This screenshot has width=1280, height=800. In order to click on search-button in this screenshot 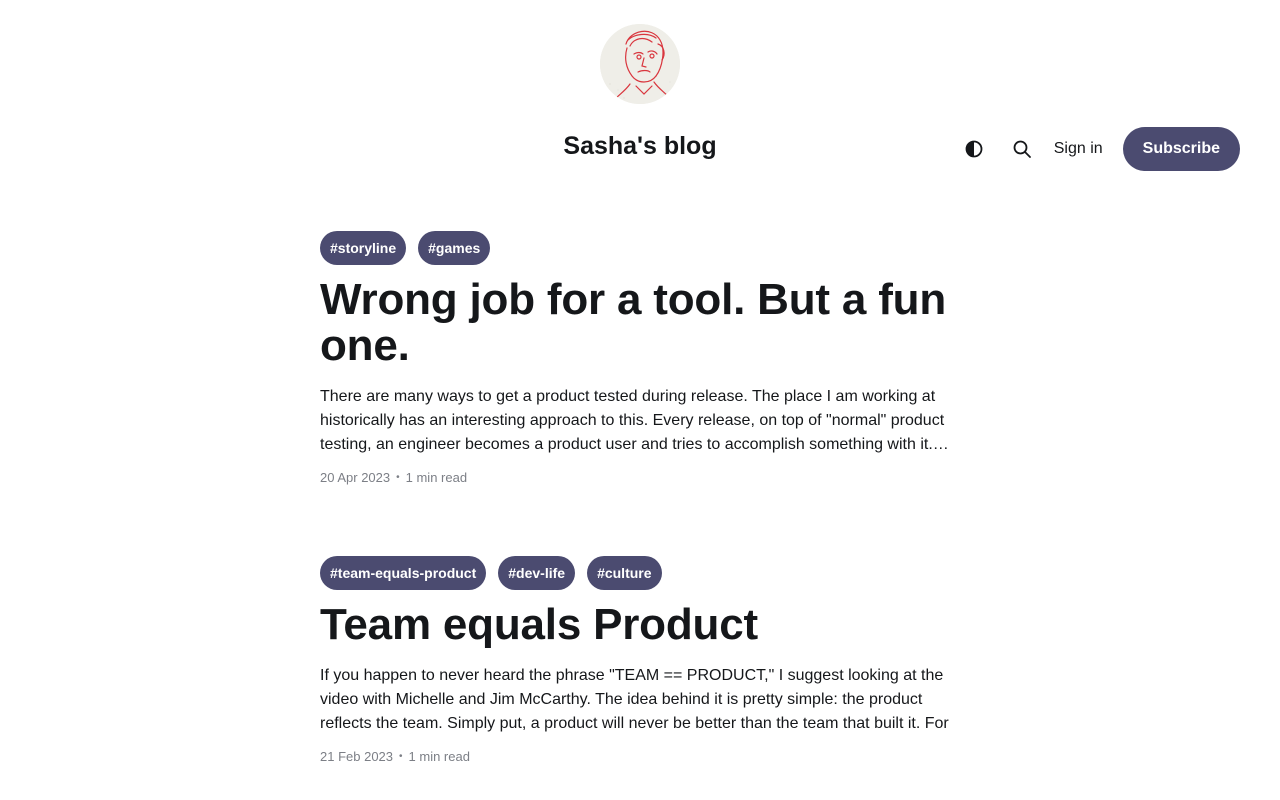, I will do `click(1022, 149)`.